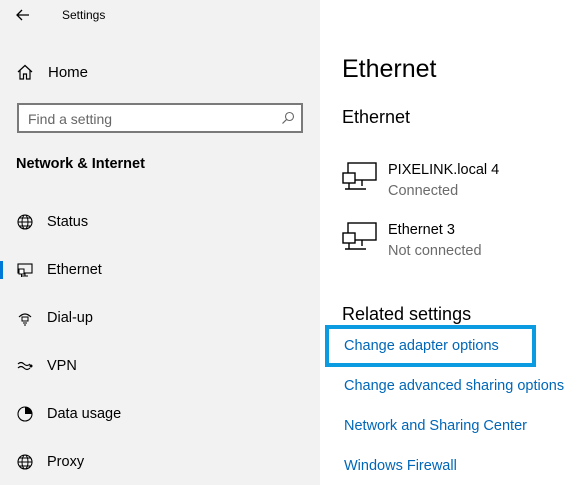 The image size is (582, 485). I want to click on sidebar-item-label: Ethernet, so click(74, 270).